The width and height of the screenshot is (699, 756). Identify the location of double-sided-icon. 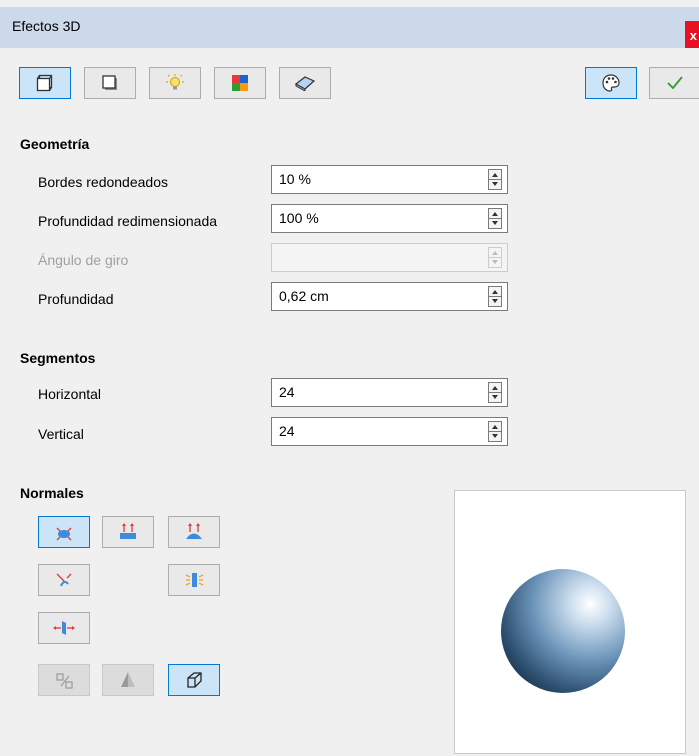
(64, 628).